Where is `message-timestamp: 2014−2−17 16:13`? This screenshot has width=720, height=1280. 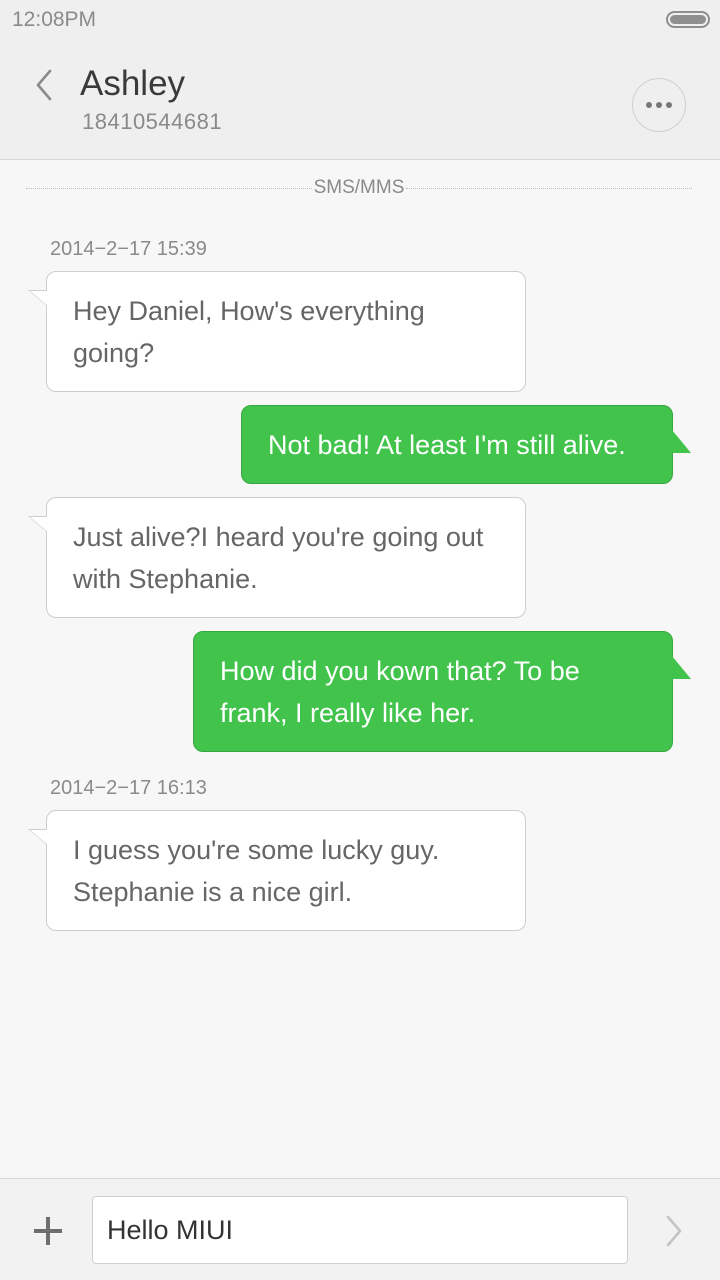 message-timestamp: 2014−2−17 16:13 is located at coordinates (128, 788).